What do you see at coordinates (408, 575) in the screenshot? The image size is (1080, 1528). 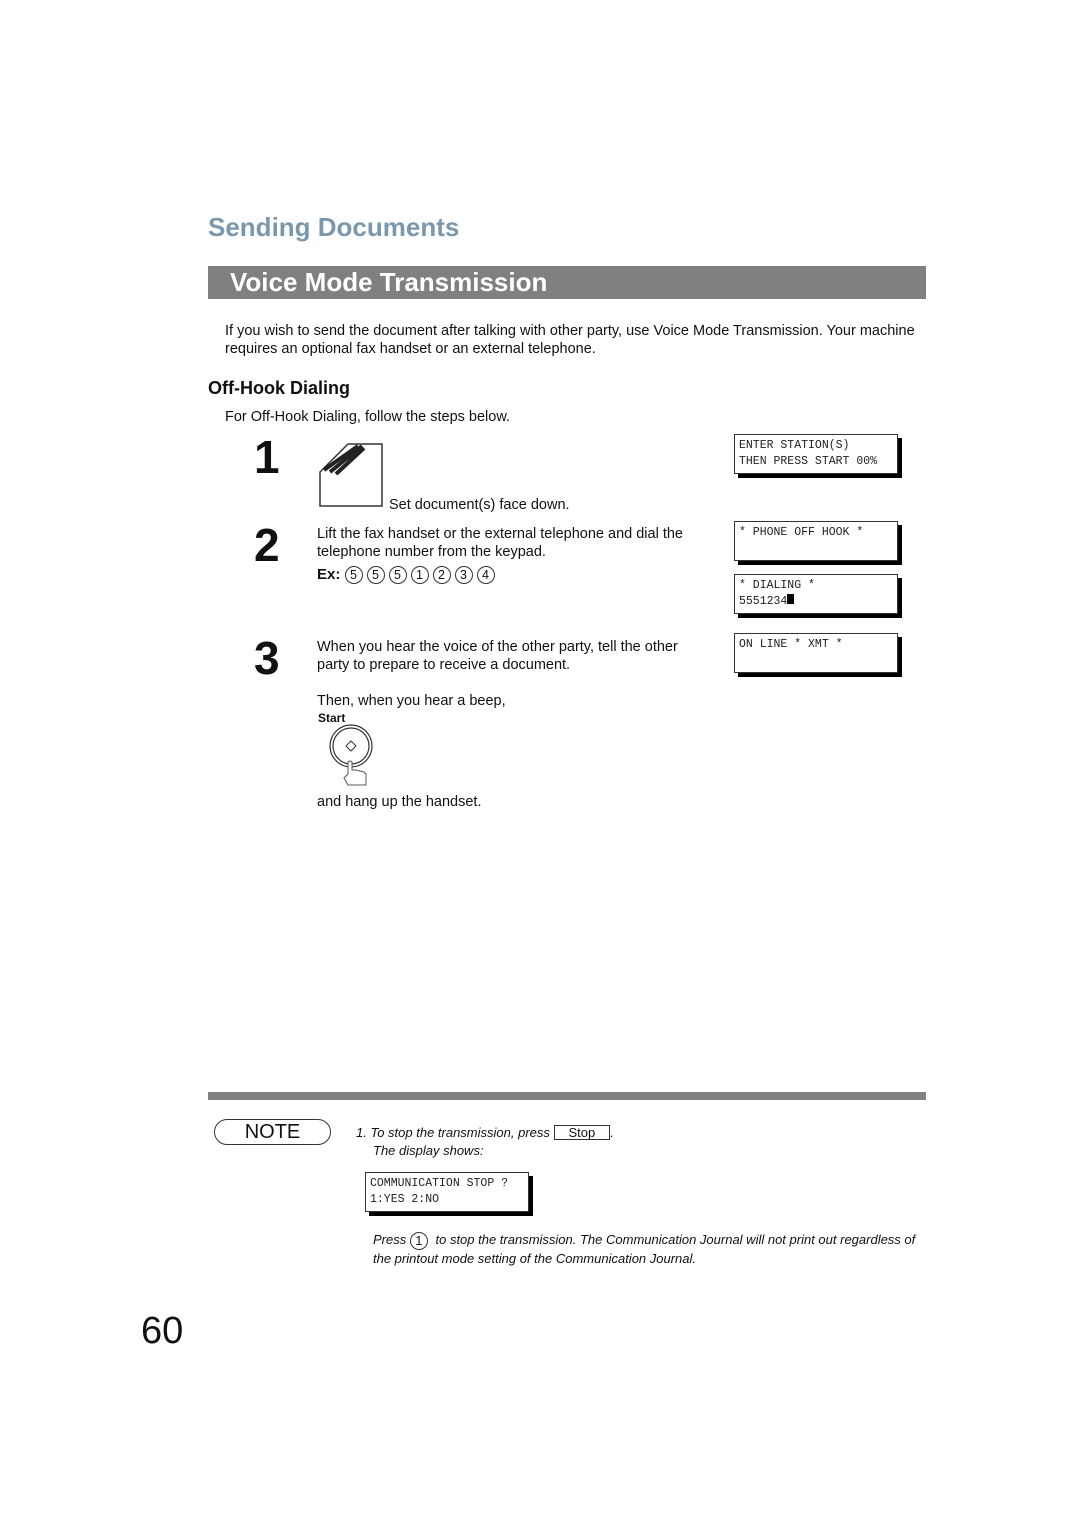 I see `example-keys: Ex: 5551234` at bounding box center [408, 575].